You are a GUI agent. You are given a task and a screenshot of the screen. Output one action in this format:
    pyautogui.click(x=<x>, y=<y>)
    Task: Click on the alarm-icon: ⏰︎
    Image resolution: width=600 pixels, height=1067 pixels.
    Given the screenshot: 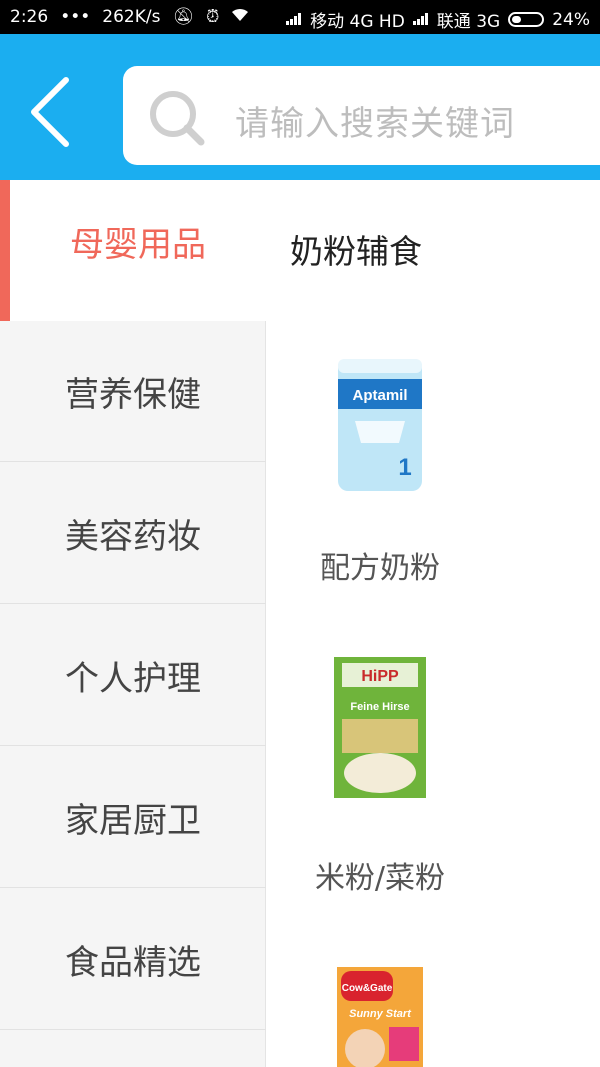 What is the action you would take?
    pyautogui.click(x=213, y=17)
    